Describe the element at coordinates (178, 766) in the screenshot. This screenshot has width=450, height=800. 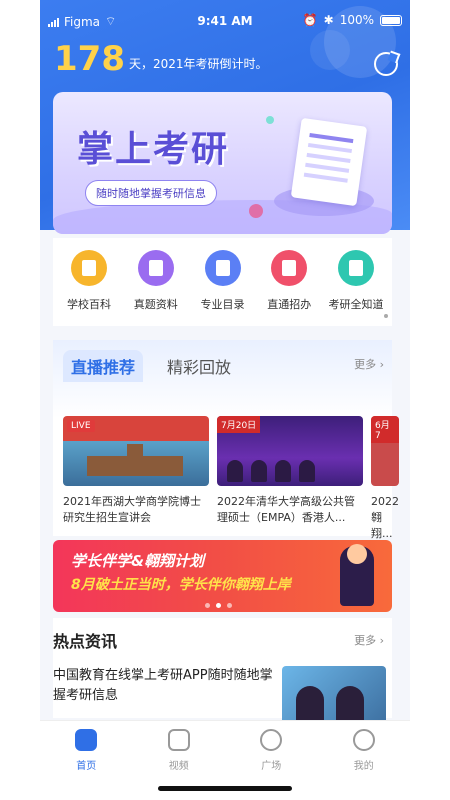
I see `tab-label: 视频` at that location.